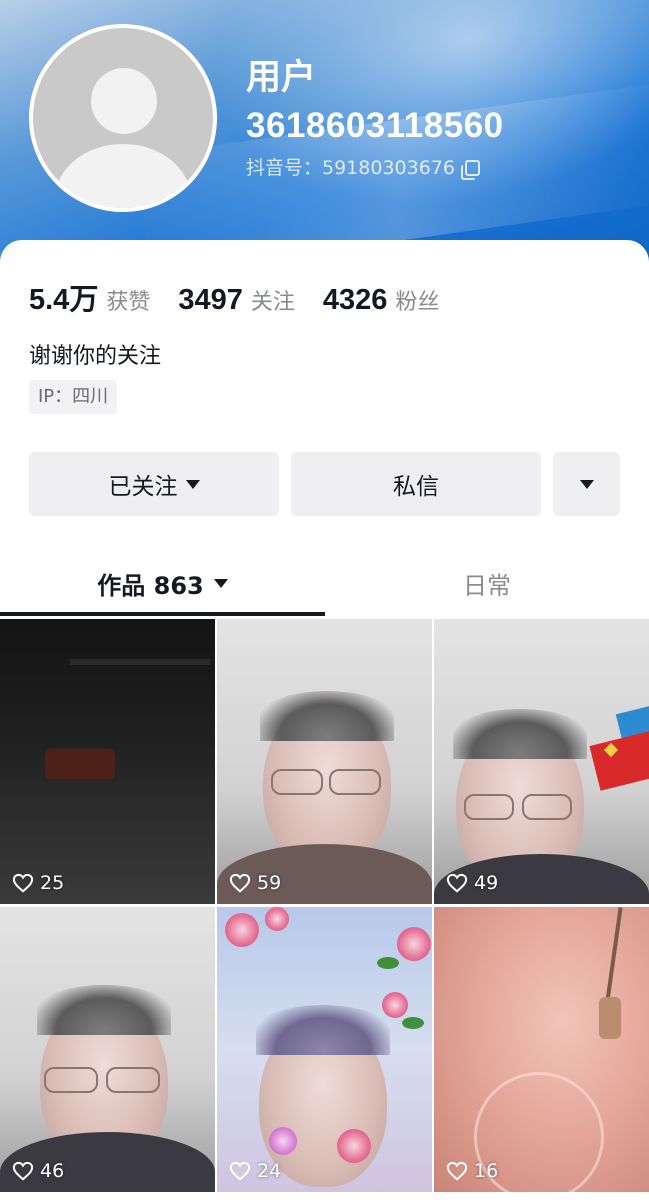 This screenshot has height=1200, width=649. I want to click on video-thumbnail: 59, so click(324, 761).